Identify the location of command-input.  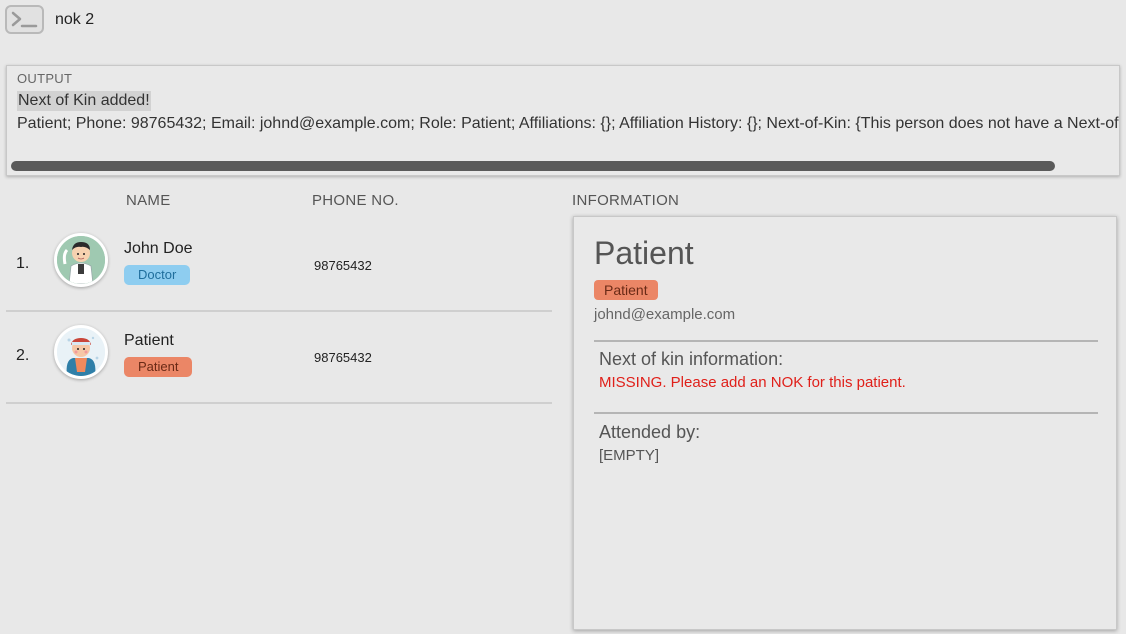
(555, 20).